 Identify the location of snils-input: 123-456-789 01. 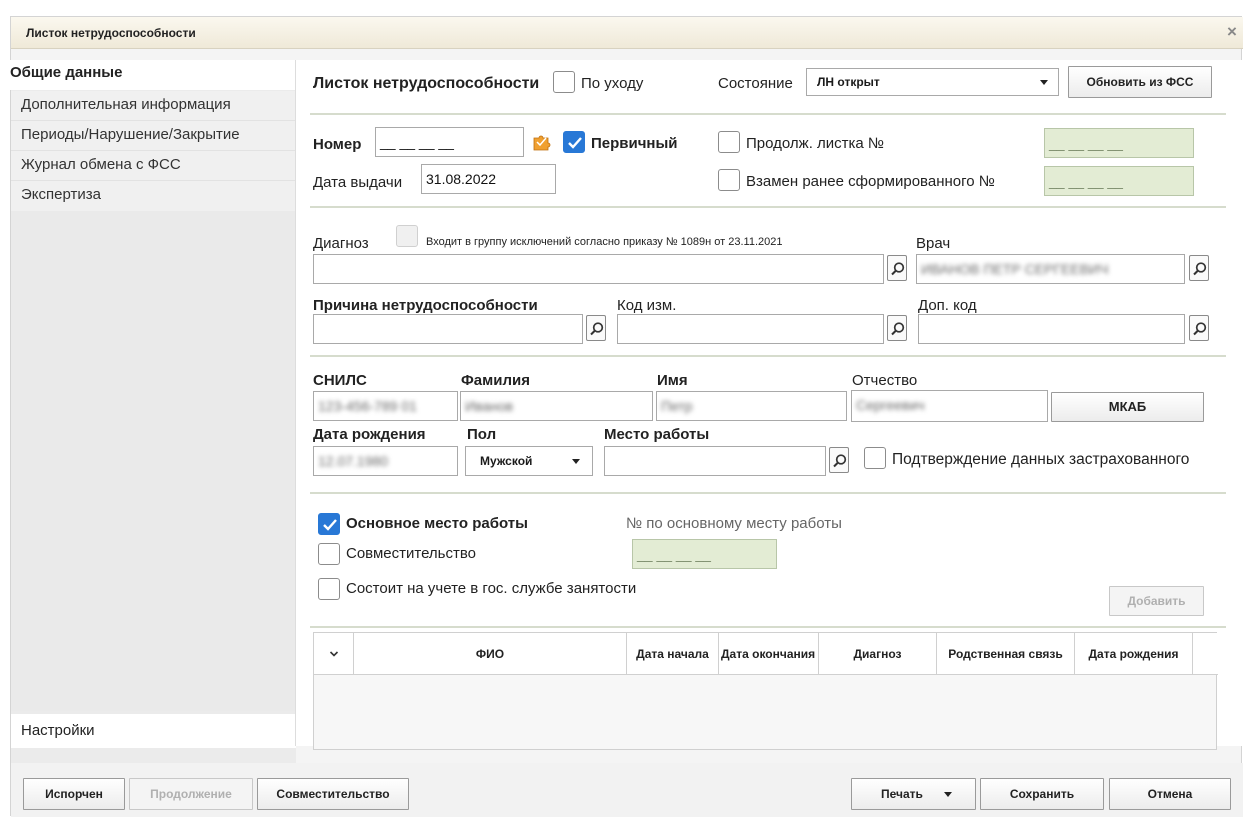
(385, 406).